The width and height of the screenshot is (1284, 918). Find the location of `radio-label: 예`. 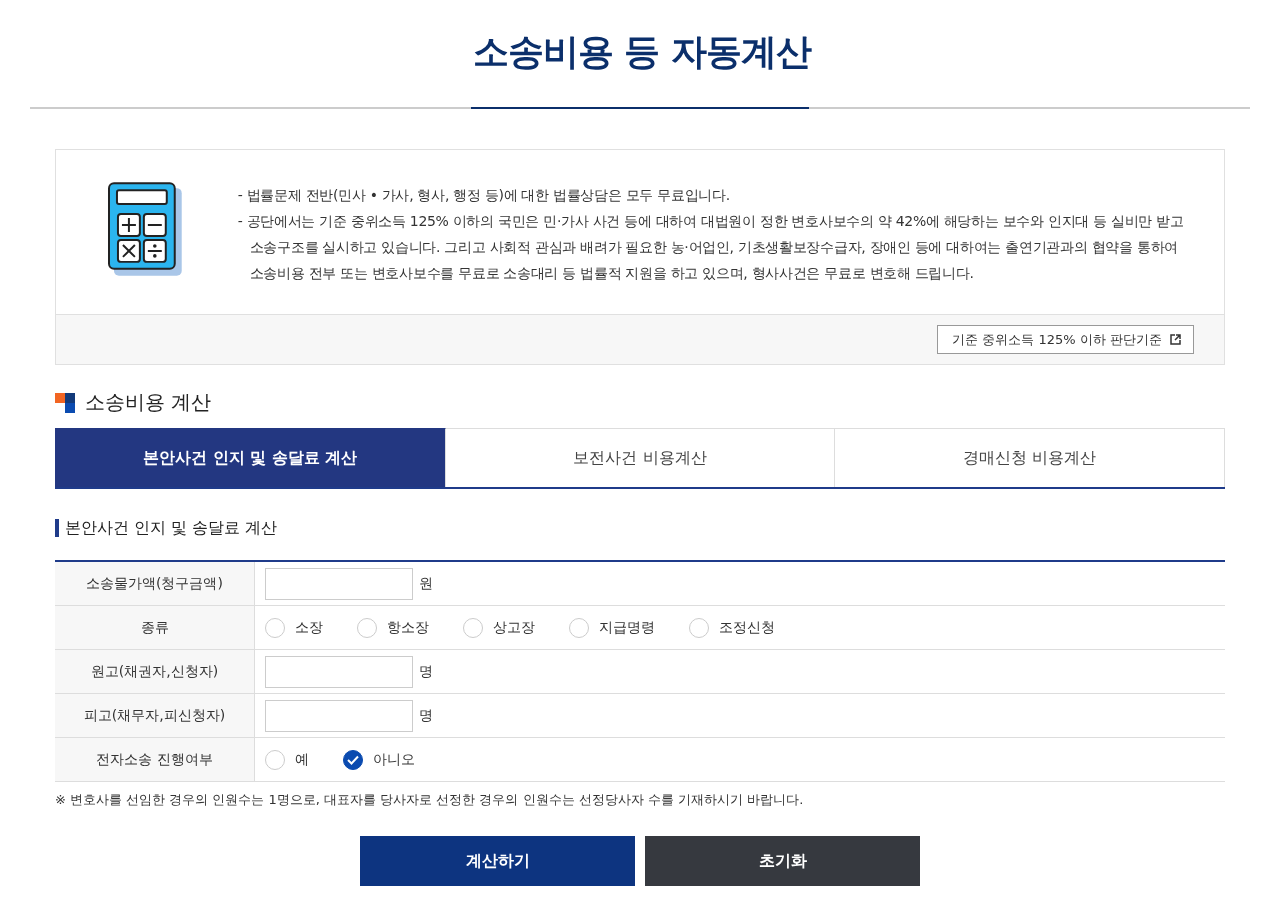

radio-label: 예 is located at coordinates (302, 759).